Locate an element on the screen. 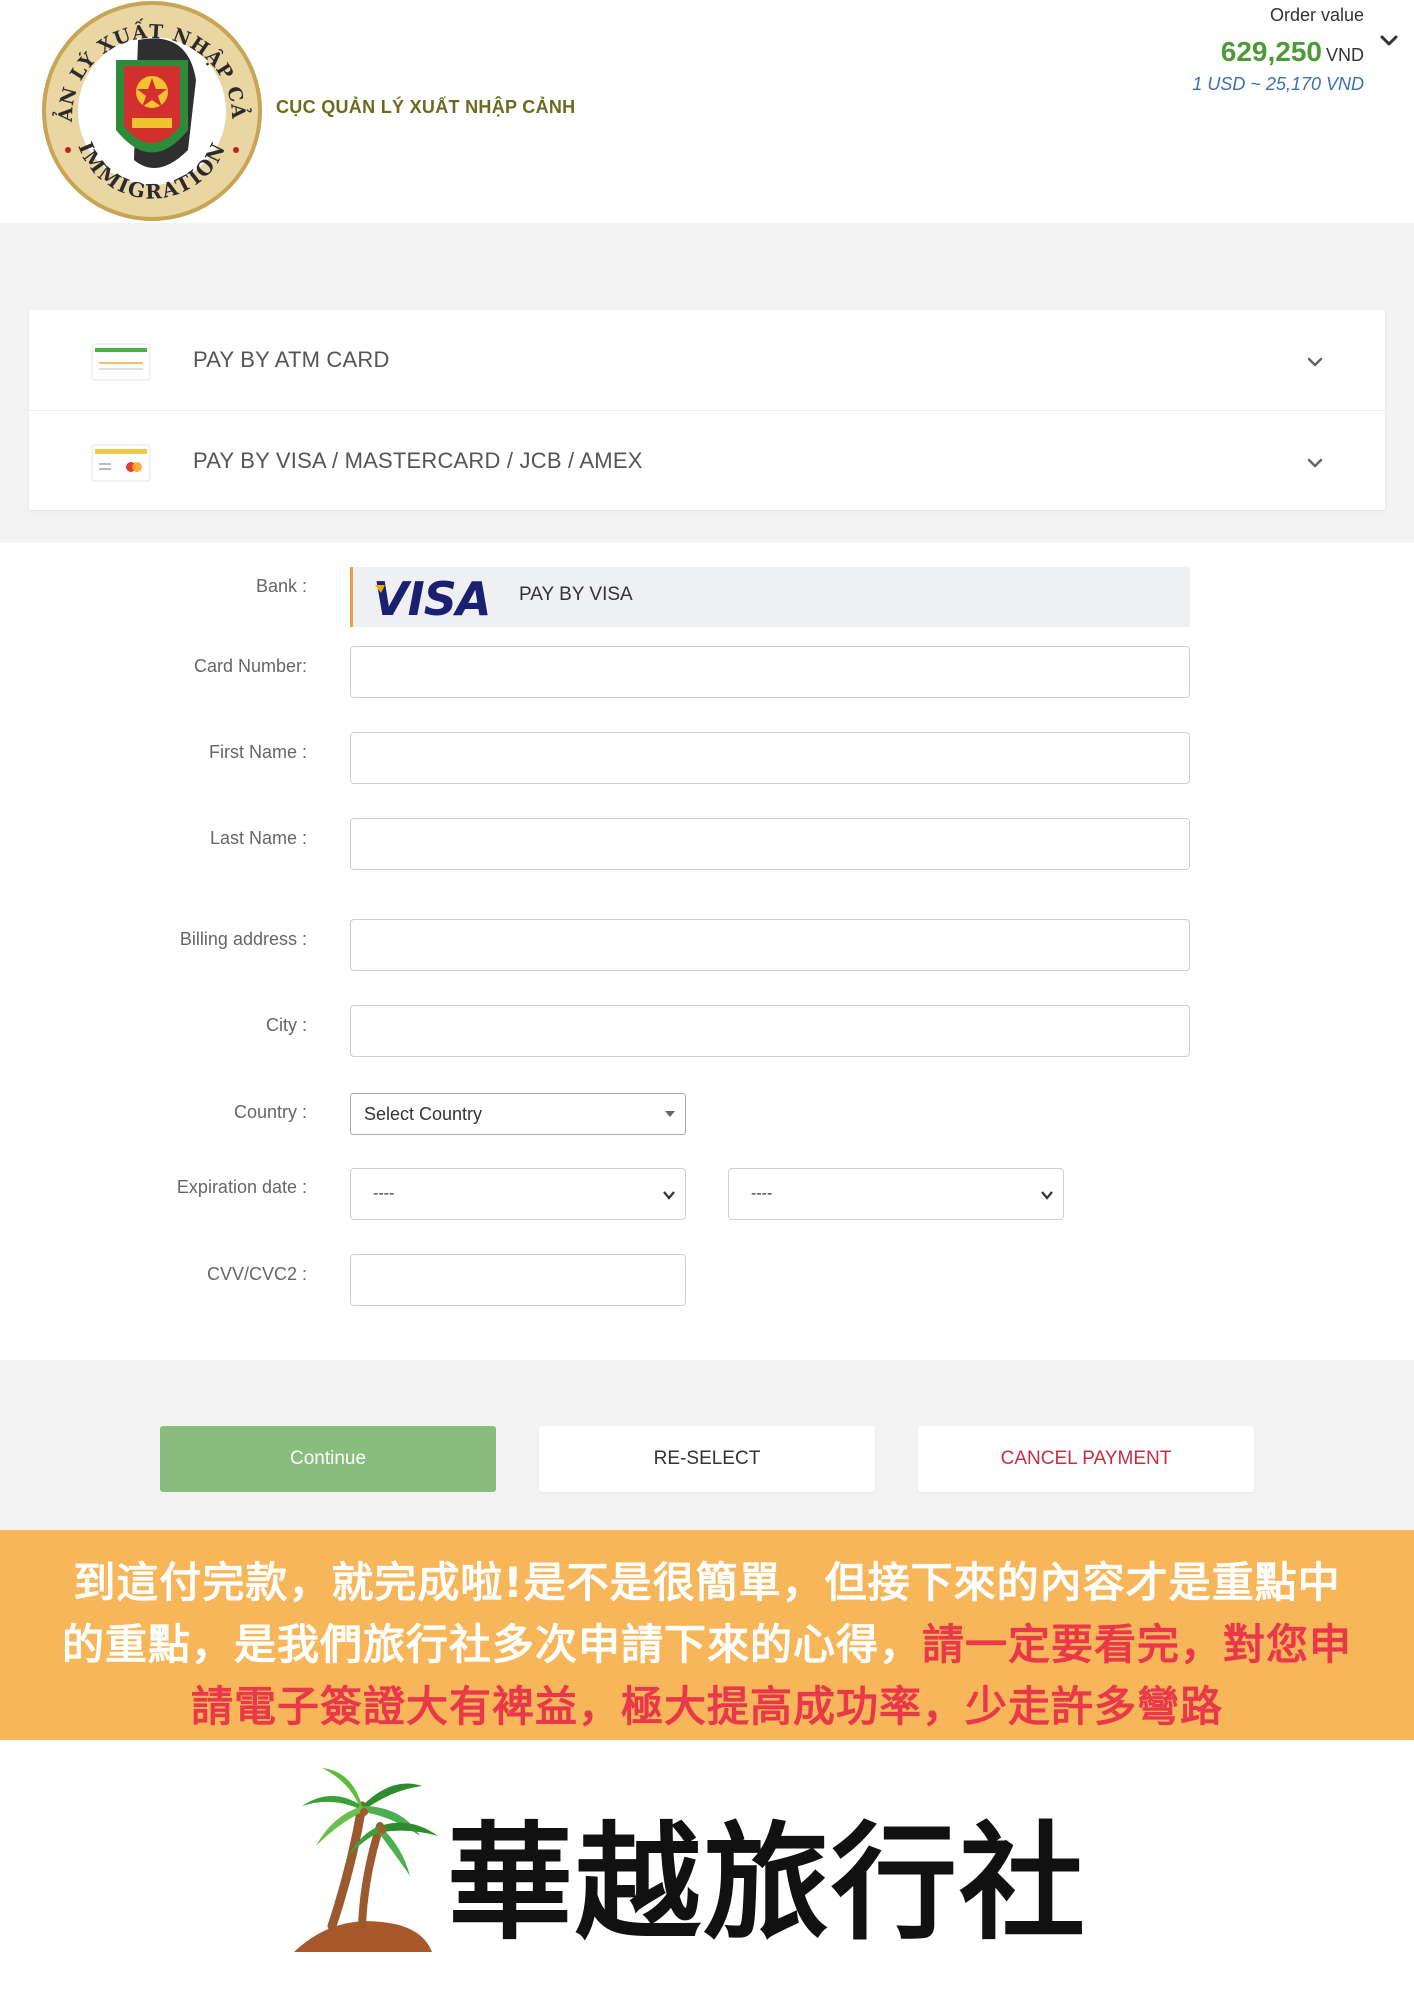 The width and height of the screenshot is (1414, 2000). card-number-label: Card Number: is located at coordinates (250, 666).